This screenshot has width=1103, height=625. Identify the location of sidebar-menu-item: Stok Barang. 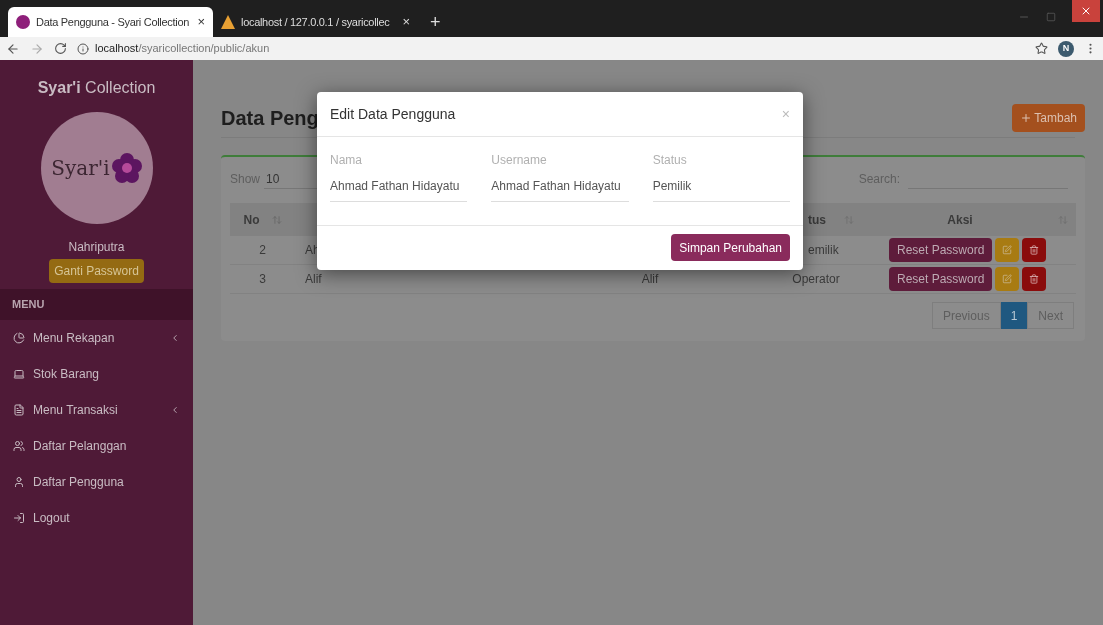
(96, 373).